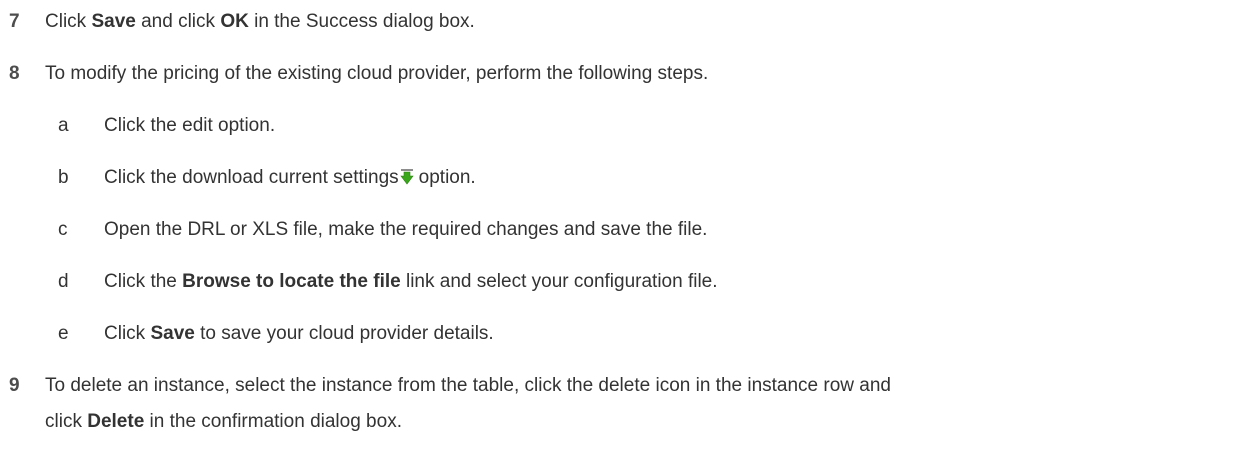 This screenshot has height=468, width=1253. I want to click on substep-letter: c, so click(63, 229).